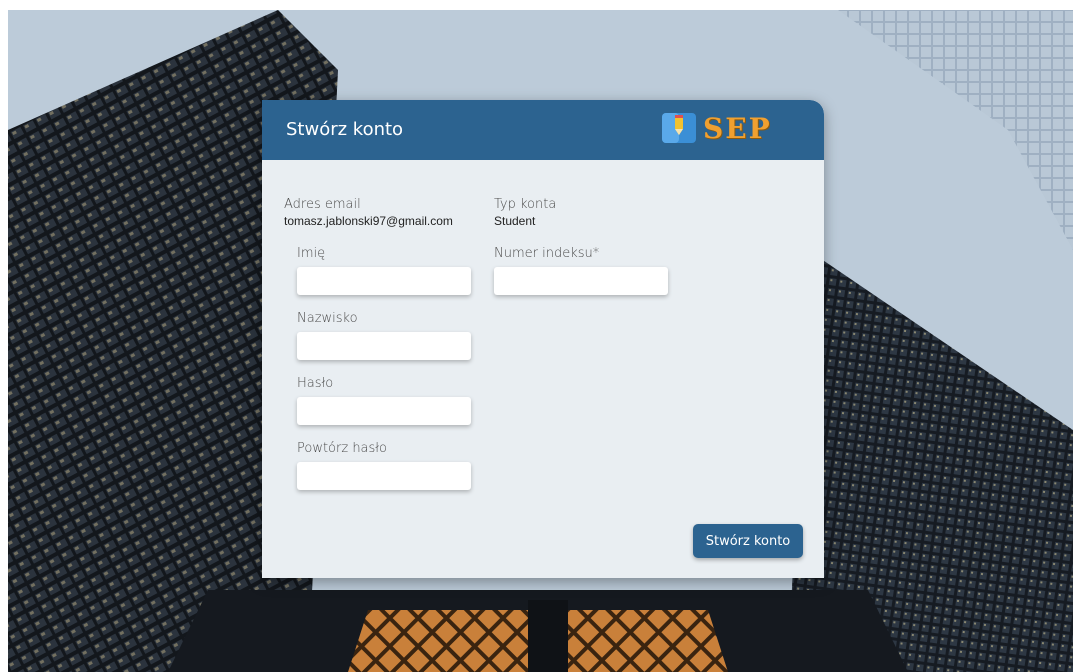 The width and height of the screenshot is (1073, 672). I want to click on first-name-label: Imię, so click(311, 253).